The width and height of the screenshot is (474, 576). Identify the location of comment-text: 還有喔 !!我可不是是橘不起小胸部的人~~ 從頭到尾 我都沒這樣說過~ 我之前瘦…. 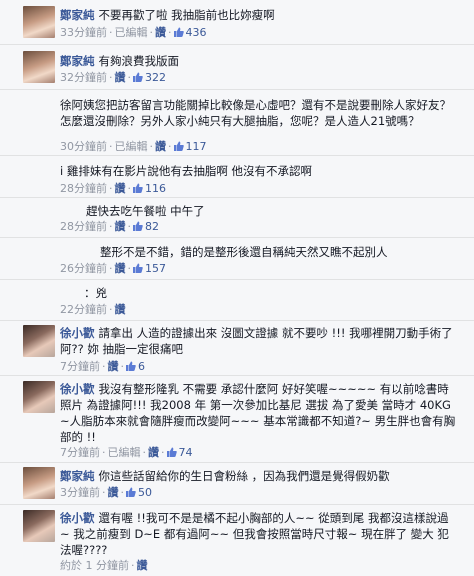
(254, 534).